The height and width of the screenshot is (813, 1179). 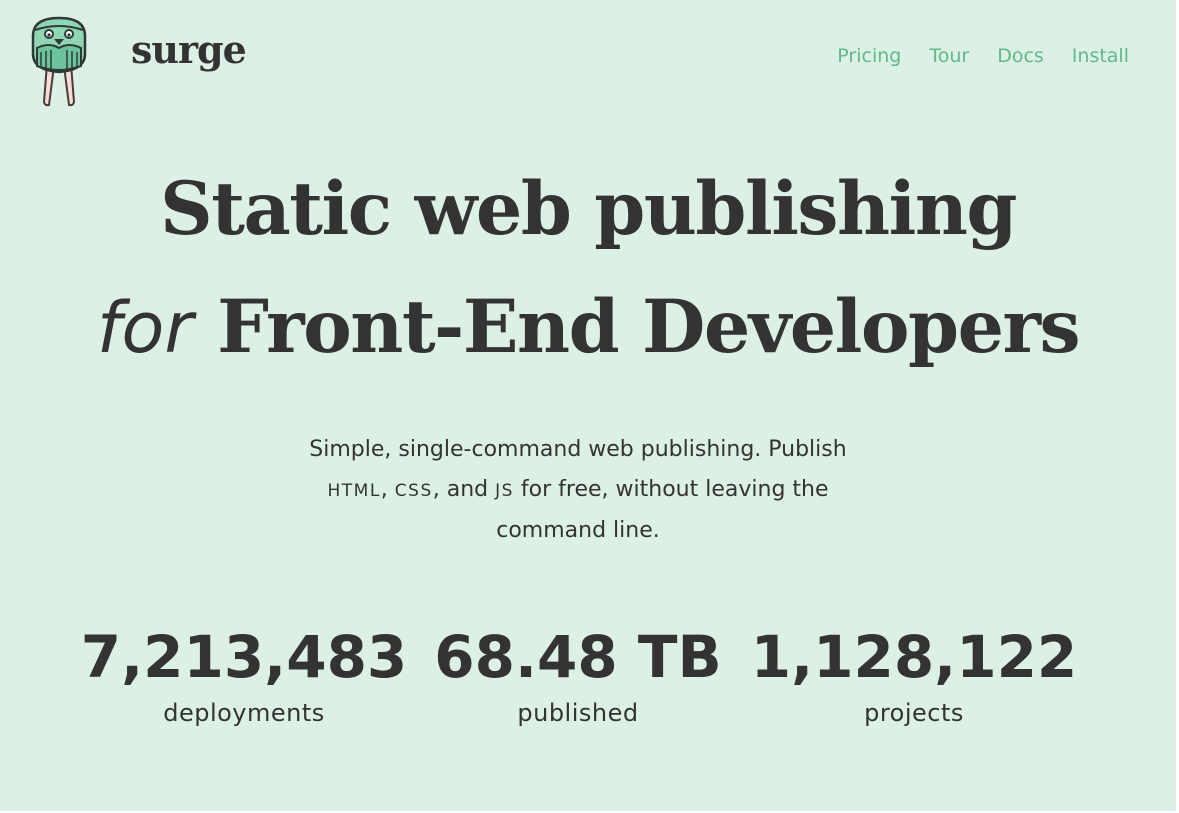 I want to click on subtitle-html: HTML, so click(x=354, y=491).